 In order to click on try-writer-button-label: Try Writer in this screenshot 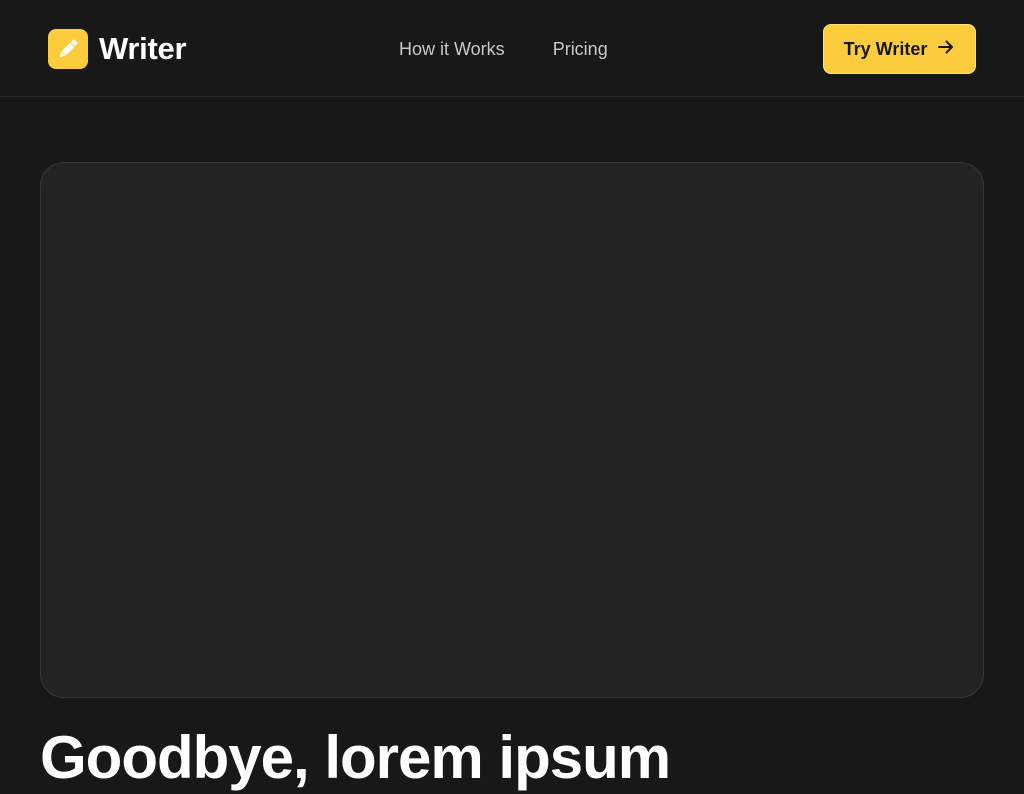, I will do `click(885, 48)`.